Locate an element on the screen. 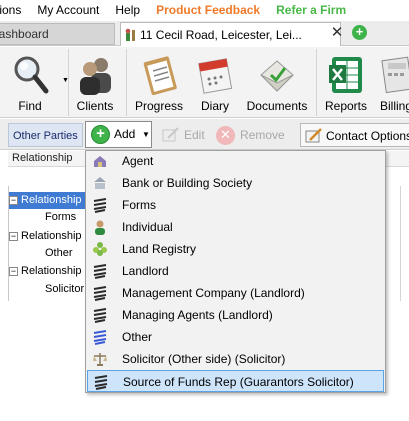  dropdown-item-management-company: Management Company (Landlord) is located at coordinates (235, 293).